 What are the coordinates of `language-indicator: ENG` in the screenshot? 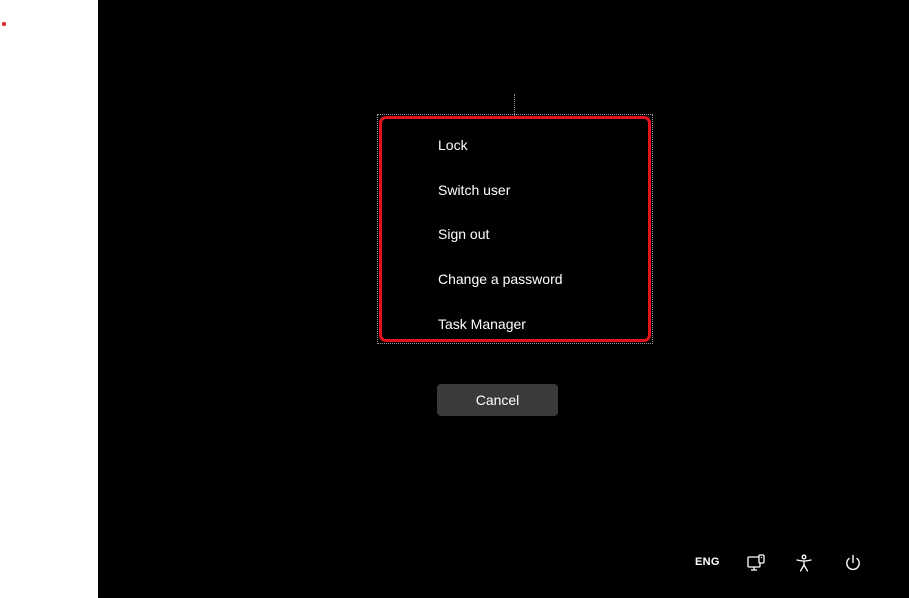 It's located at (707, 562).